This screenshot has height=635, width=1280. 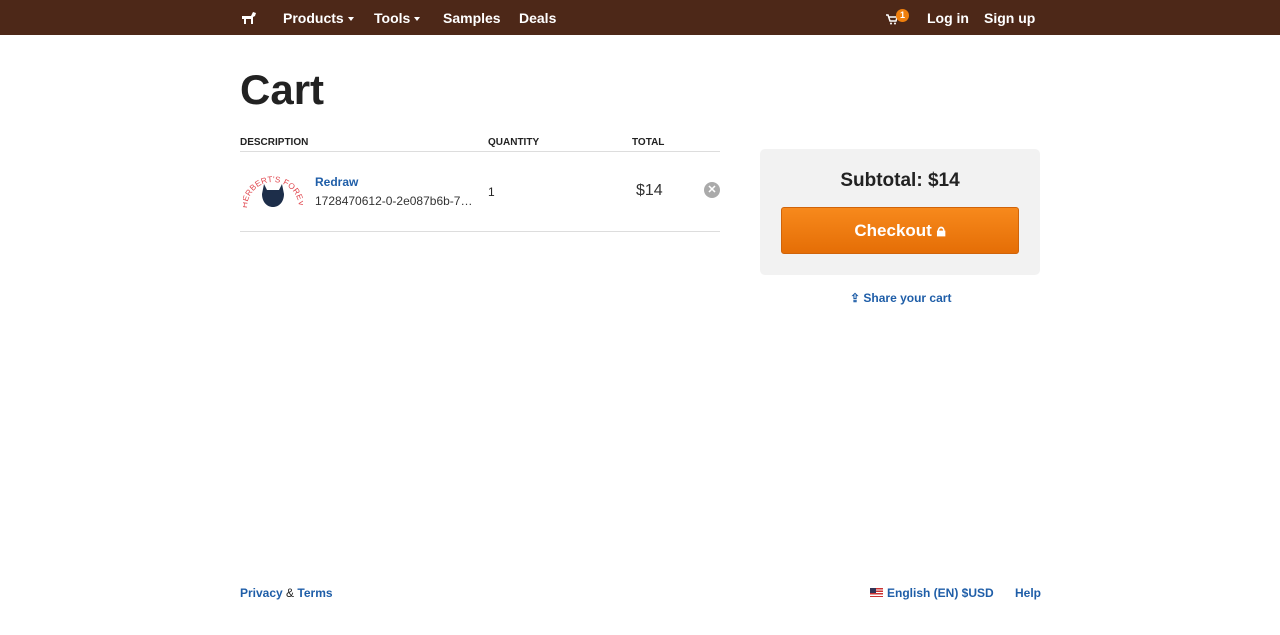 What do you see at coordinates (274, 142) in the screenshot?
I see `header-description: DESCRIPTION` at bounding box center [274, 142].